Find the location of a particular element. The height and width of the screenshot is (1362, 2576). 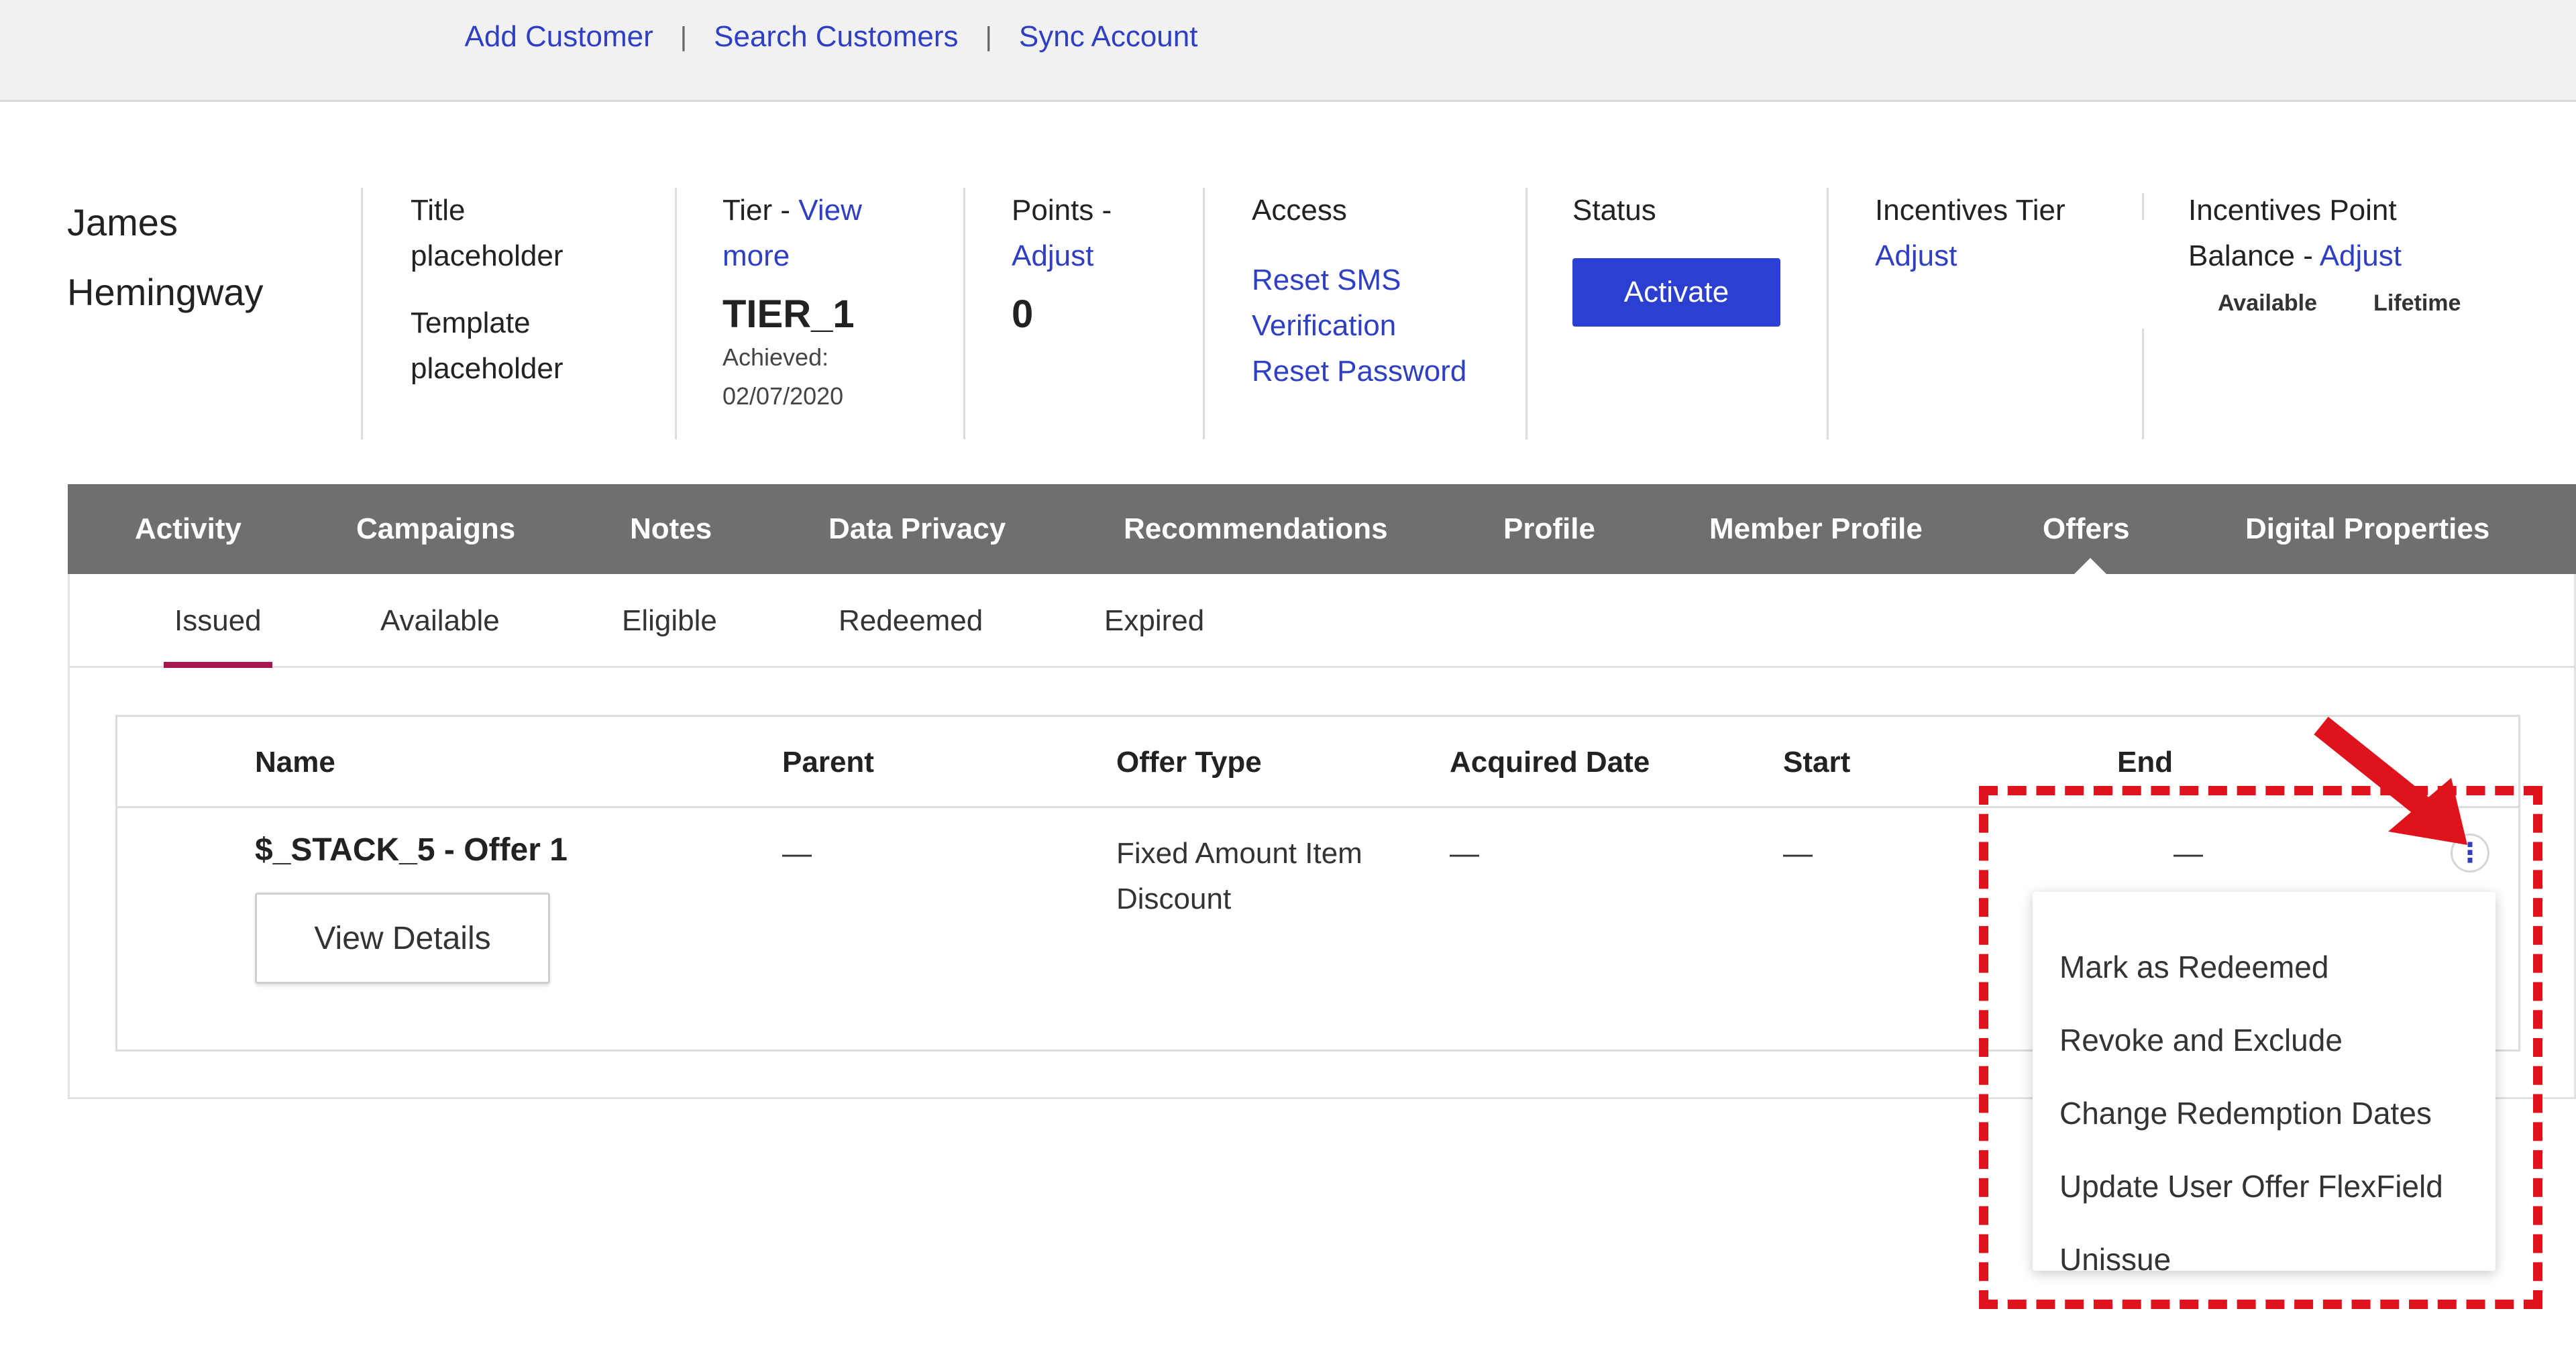

tab-activity: Activity is located at coordinates (188, 529).